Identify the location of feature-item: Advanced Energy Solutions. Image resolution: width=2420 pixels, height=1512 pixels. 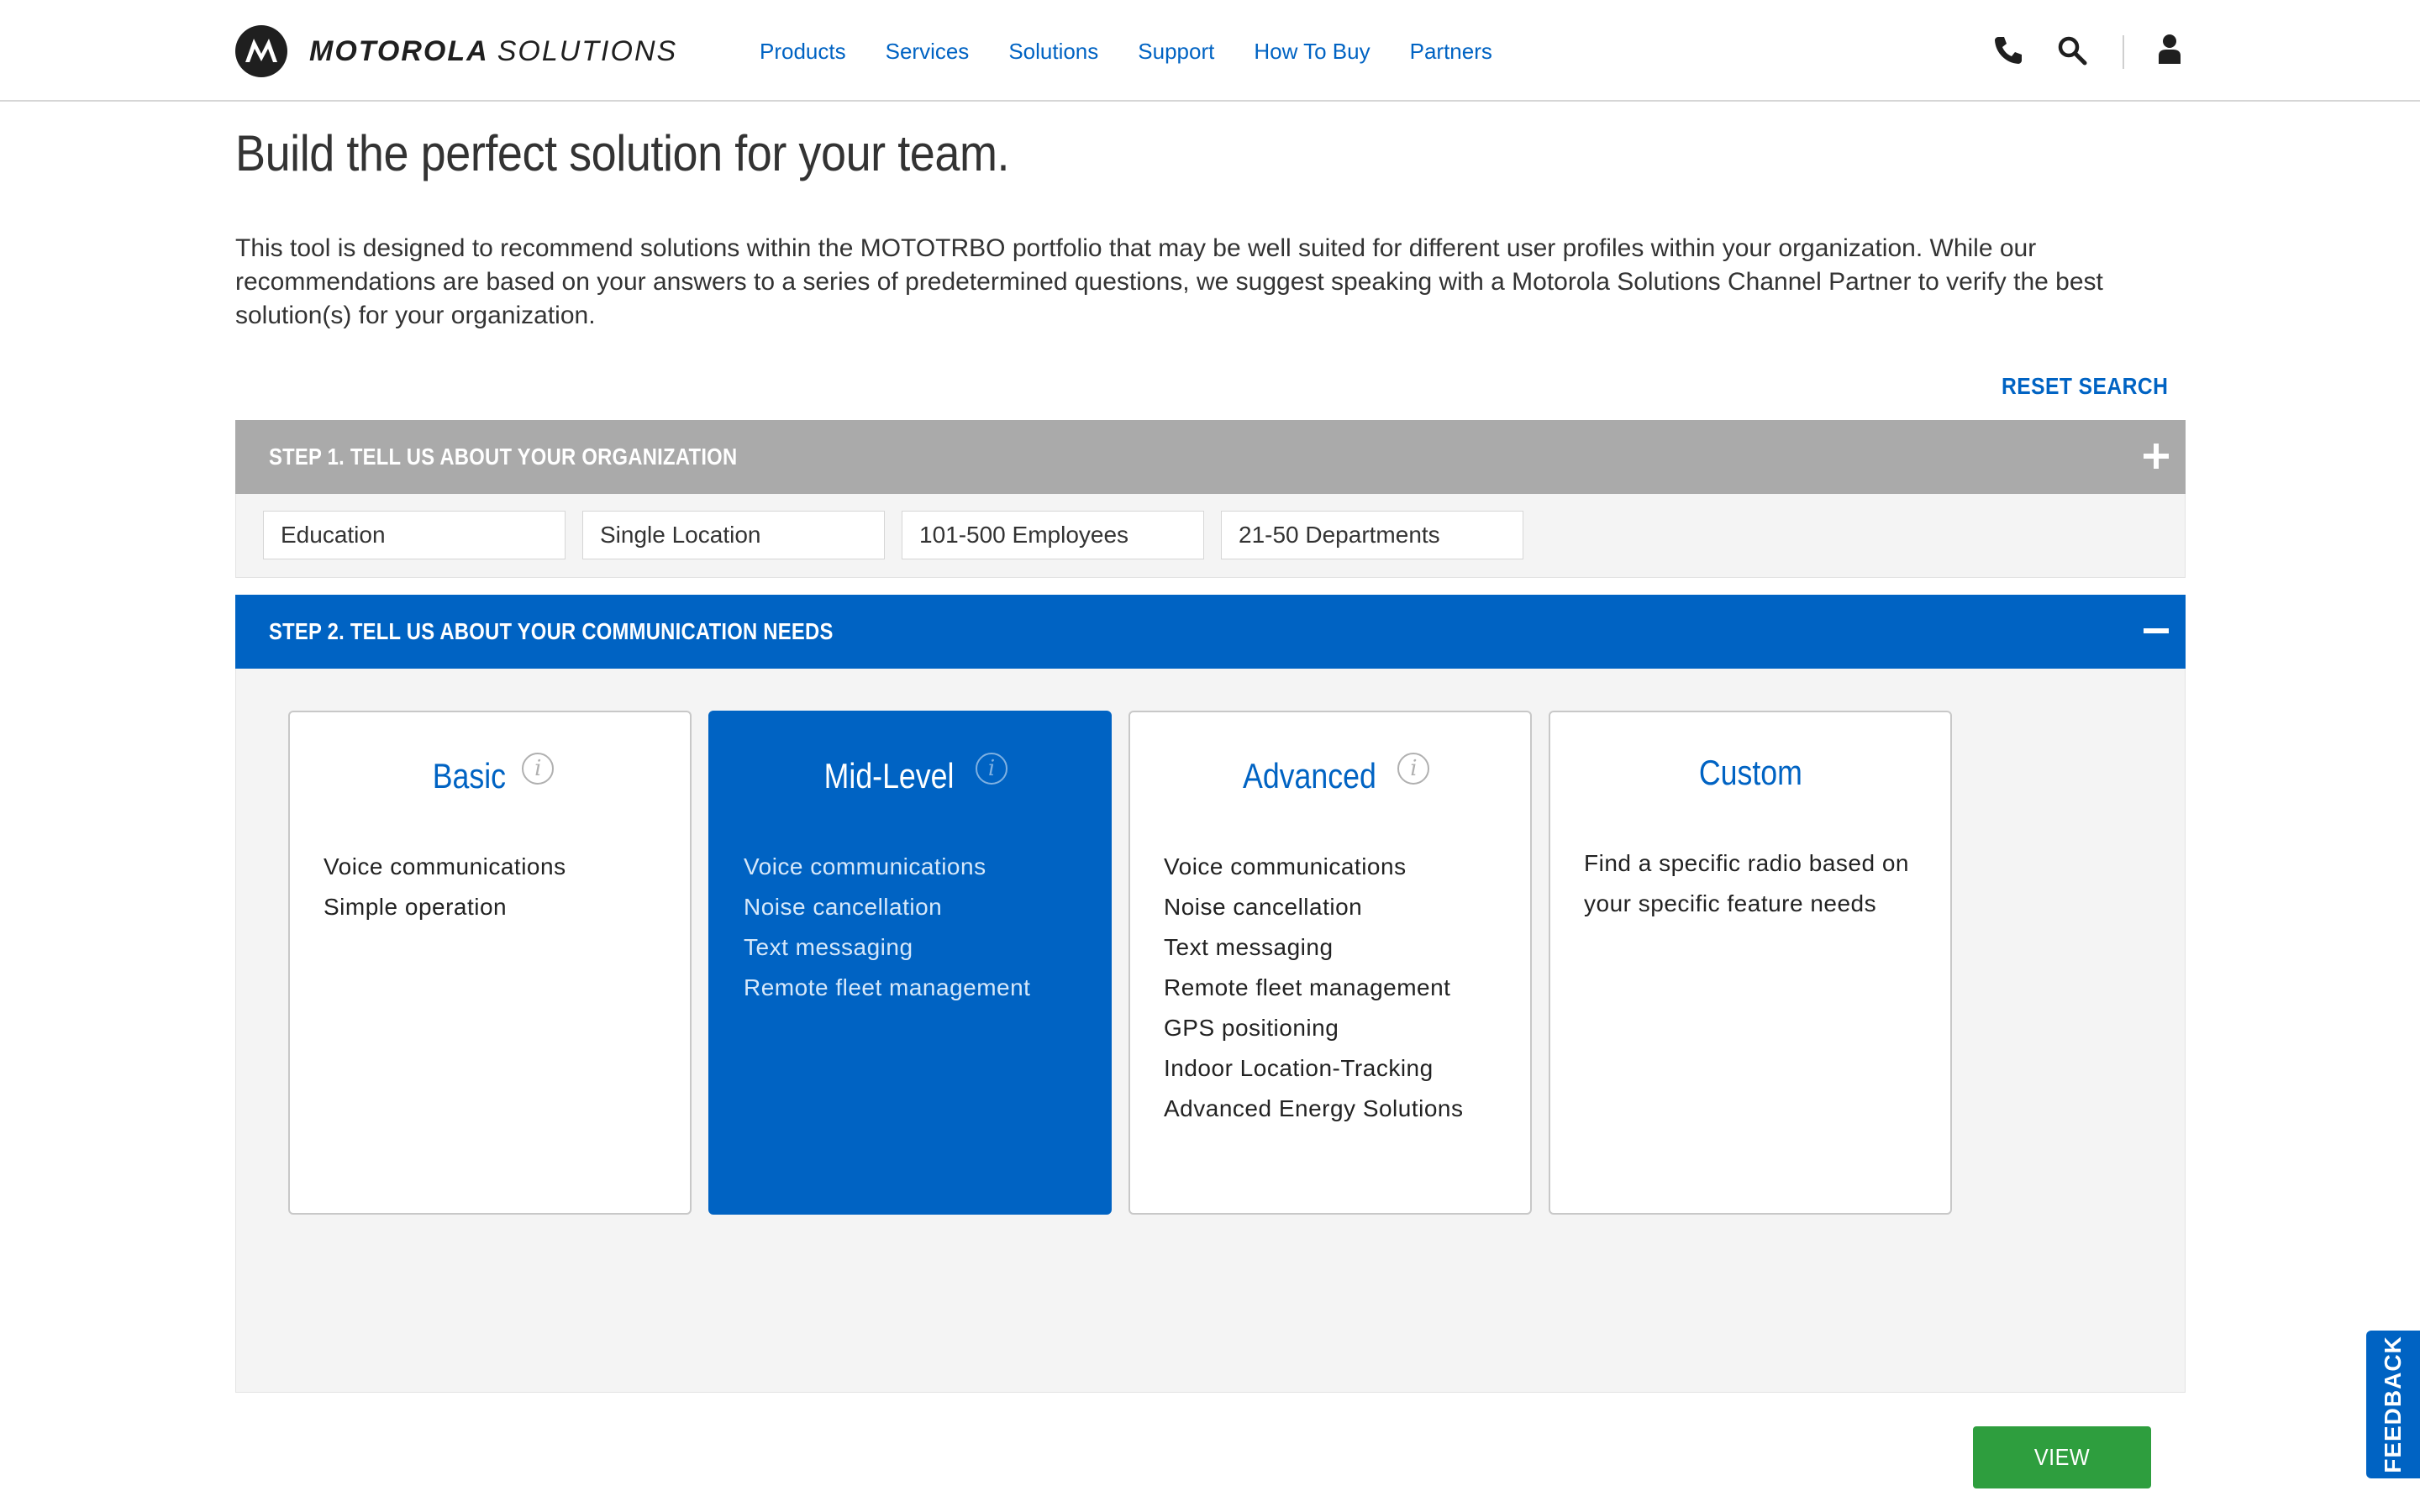
(1314, 1108).